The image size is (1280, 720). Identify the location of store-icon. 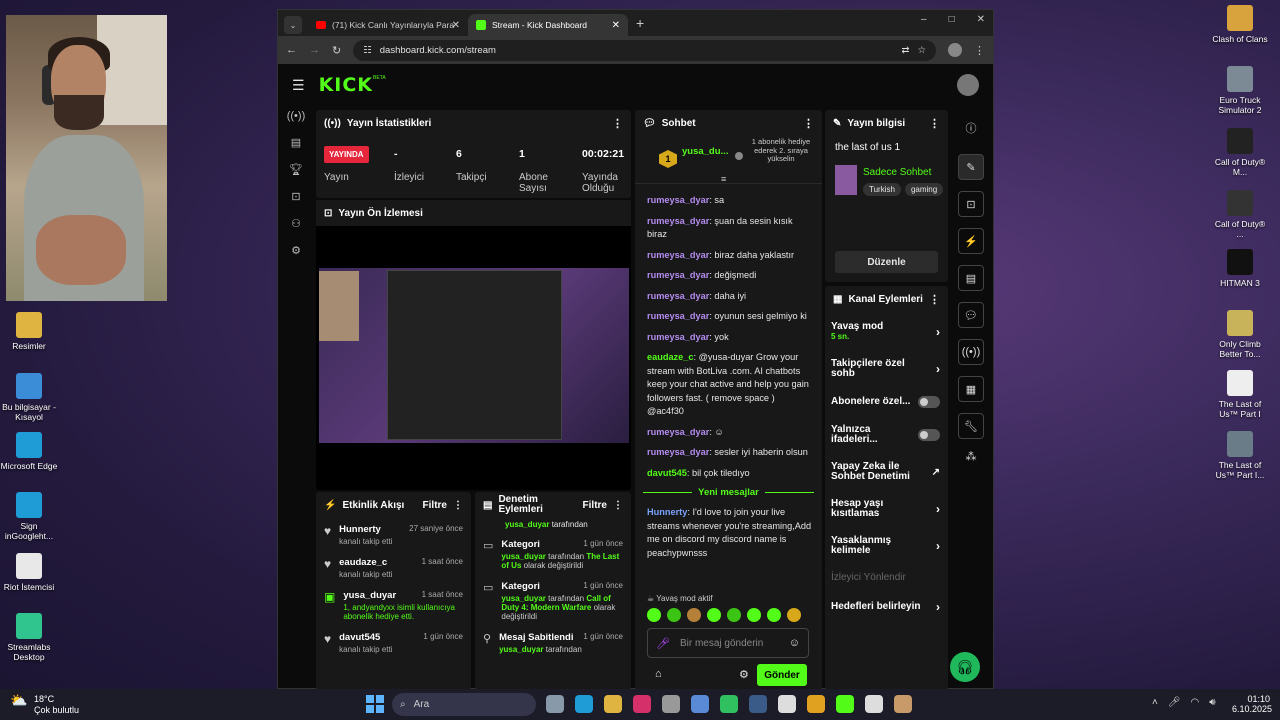
(700, 704).